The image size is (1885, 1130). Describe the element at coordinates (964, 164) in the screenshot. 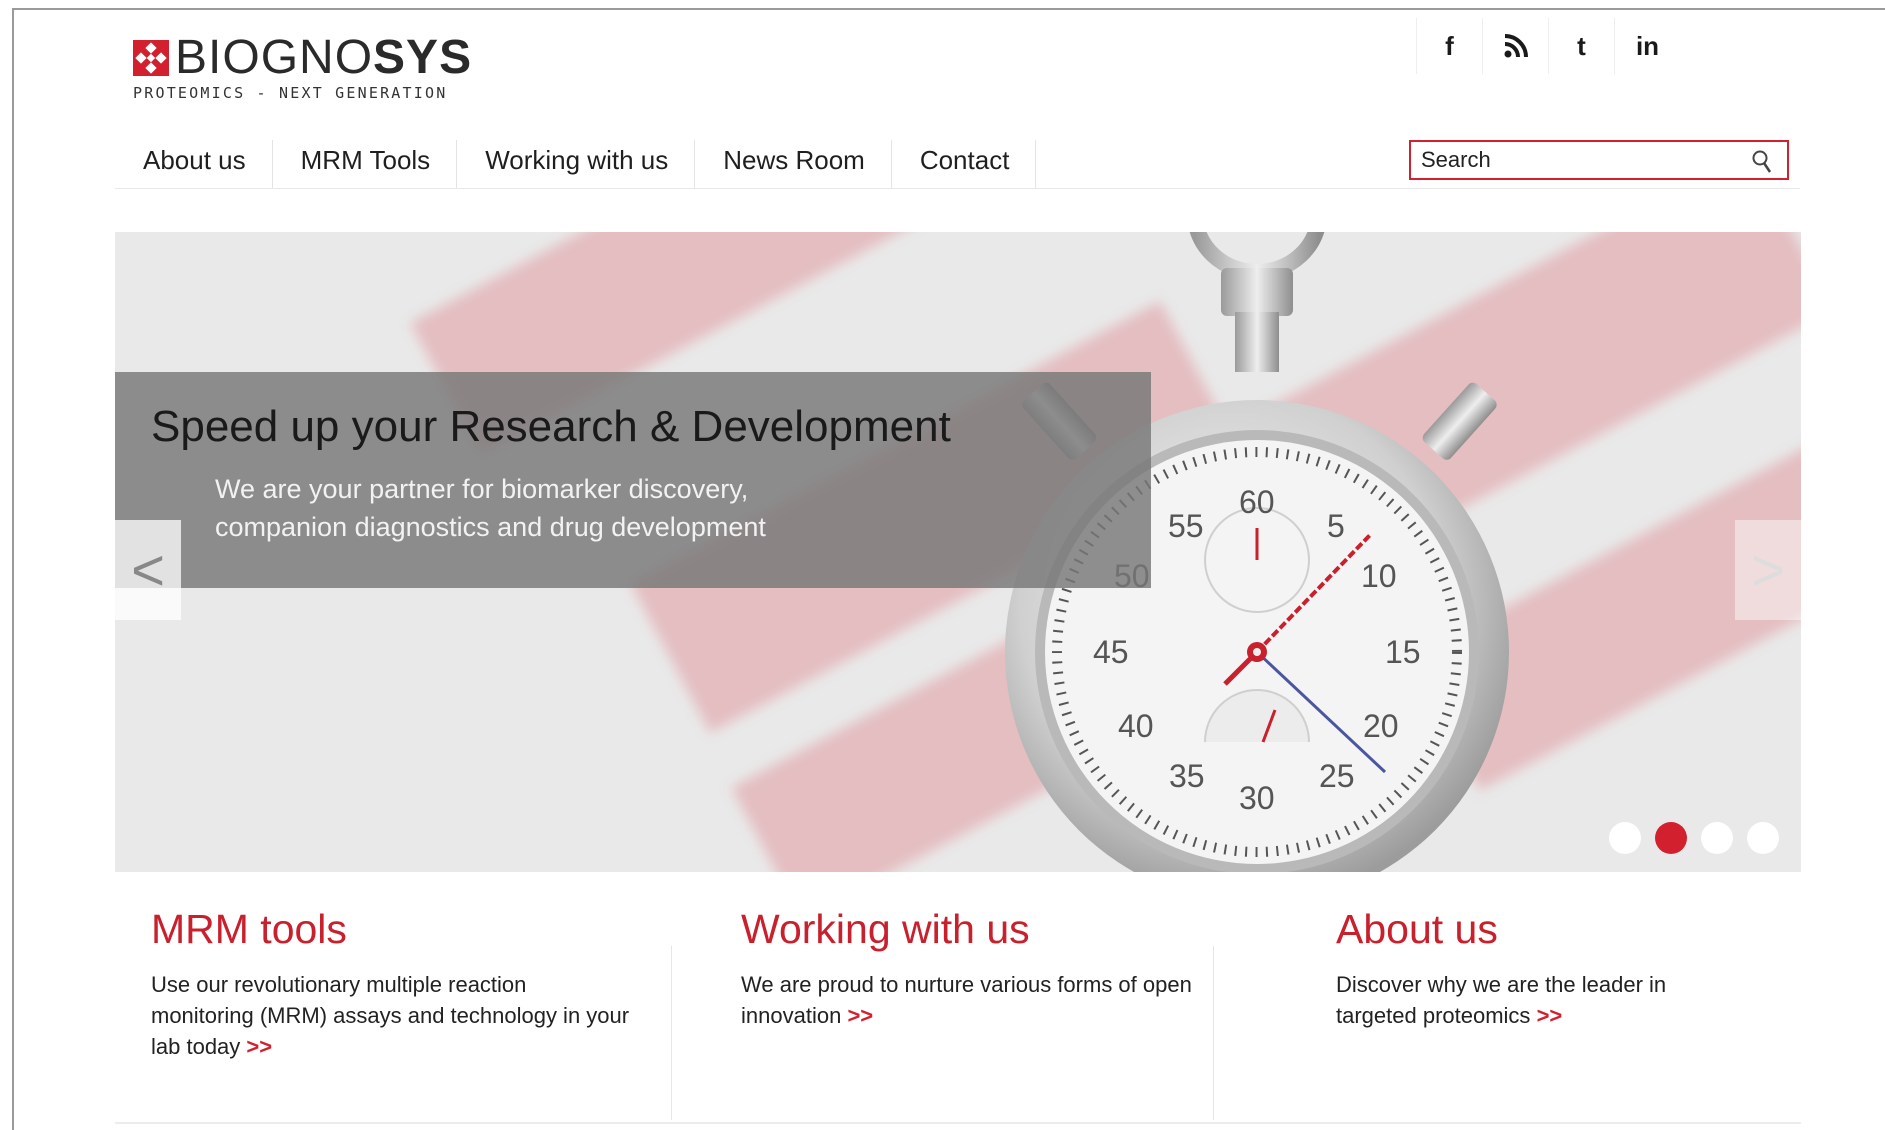

I see `nav-item-contact: Contact` at that location.